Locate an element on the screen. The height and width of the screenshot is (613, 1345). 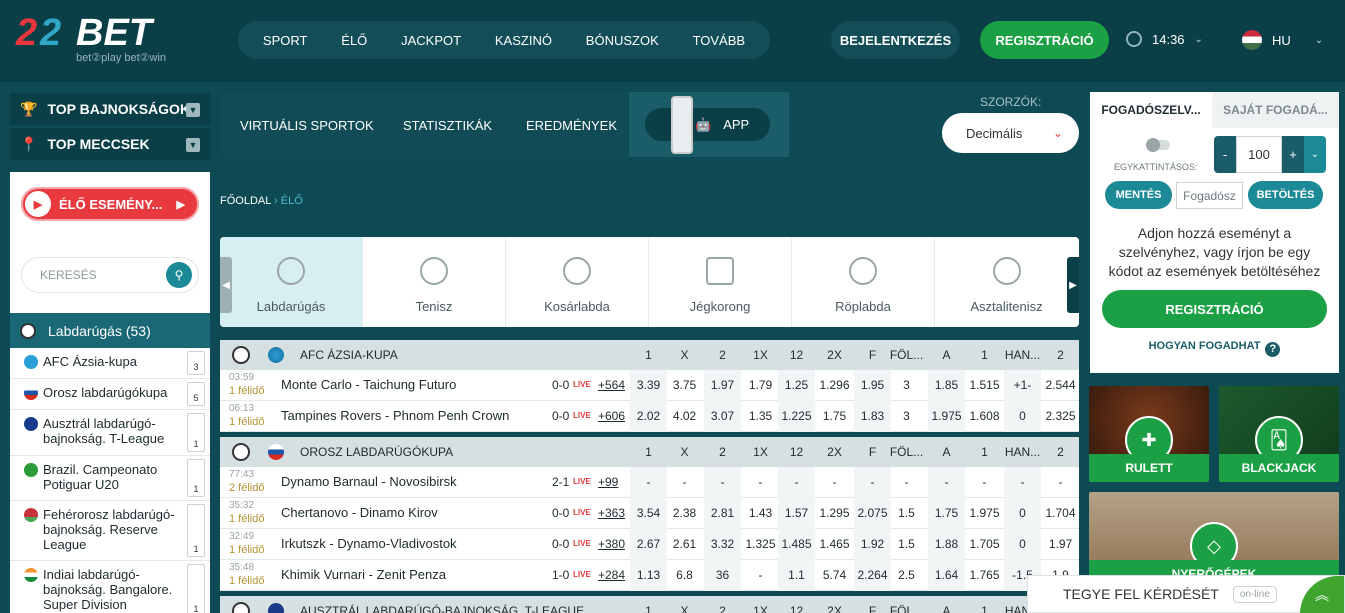
tab-virtual-sports: VIRTUÁLIS SPORTOK is located at coordinates (307, 125).